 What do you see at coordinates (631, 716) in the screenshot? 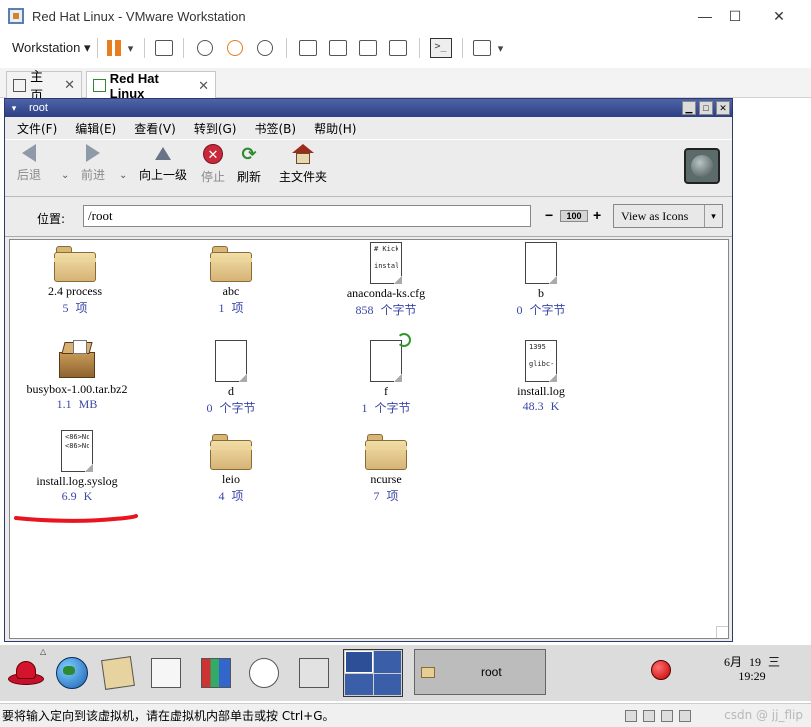
I see `hard-disk-icon` at bounding box center [631, 716].